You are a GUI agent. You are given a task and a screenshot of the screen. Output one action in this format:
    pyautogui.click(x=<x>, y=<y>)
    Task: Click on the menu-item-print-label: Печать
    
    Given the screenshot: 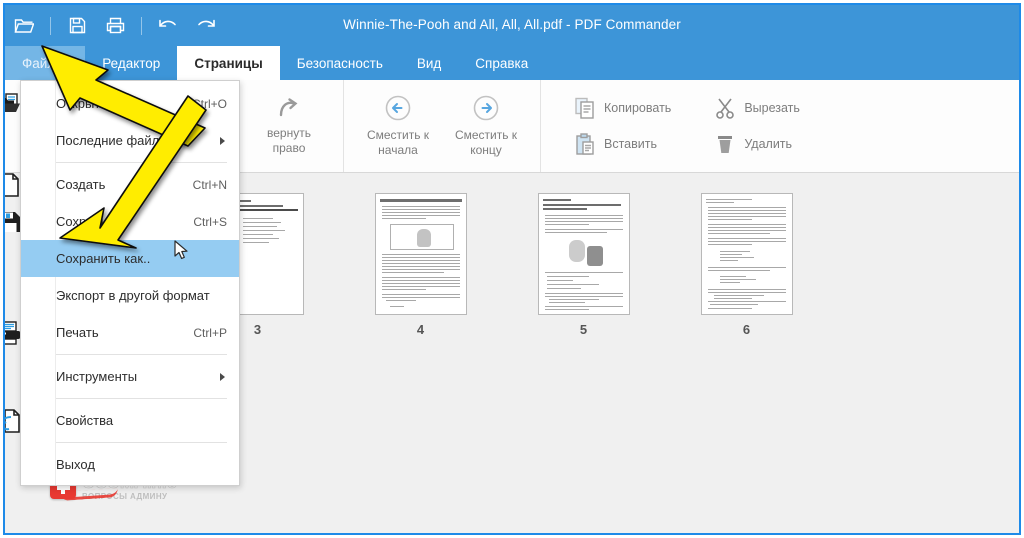 What is the action you would take?
    pyautogui.click(x=77, y=332)
    